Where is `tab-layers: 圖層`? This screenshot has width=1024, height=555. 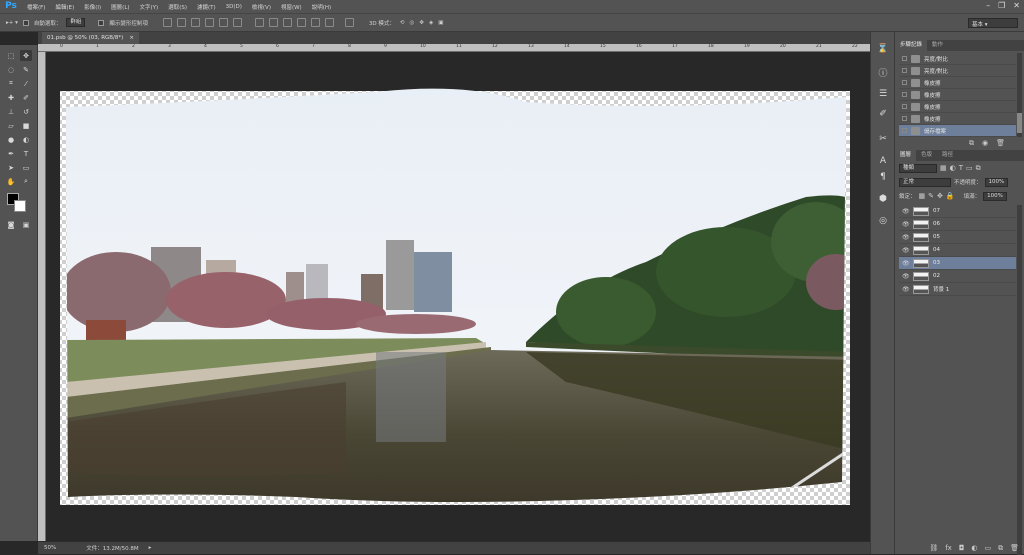
tab-layers: 圖層 is located at coordinates (906, 155).